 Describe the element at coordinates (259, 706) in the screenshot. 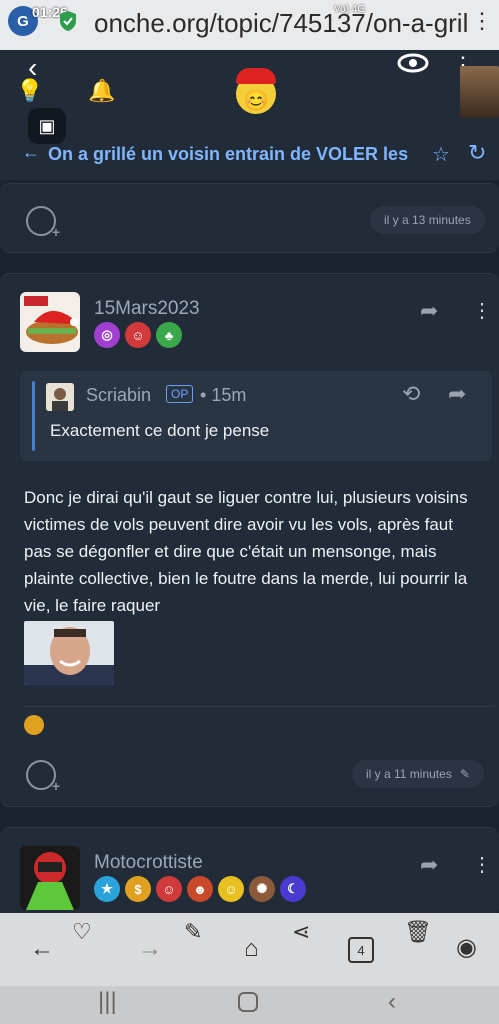

I see `divider` at that location.